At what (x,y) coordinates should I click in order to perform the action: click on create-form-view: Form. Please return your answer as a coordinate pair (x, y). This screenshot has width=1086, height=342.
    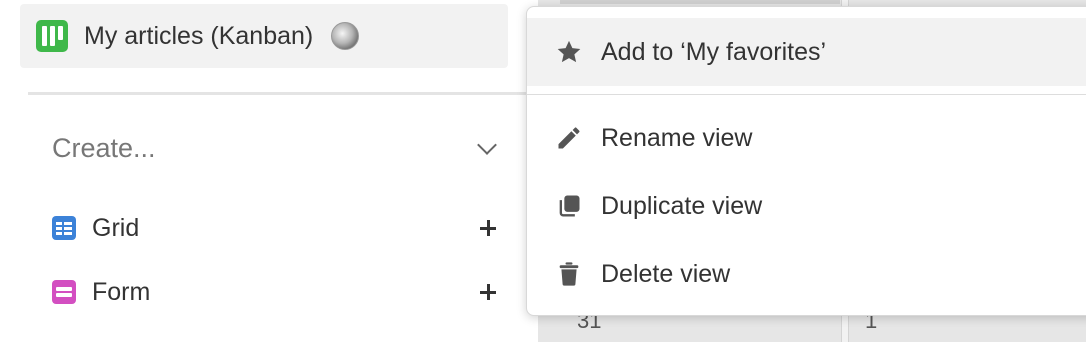
    Looking at the image, I should click on (277, 292).